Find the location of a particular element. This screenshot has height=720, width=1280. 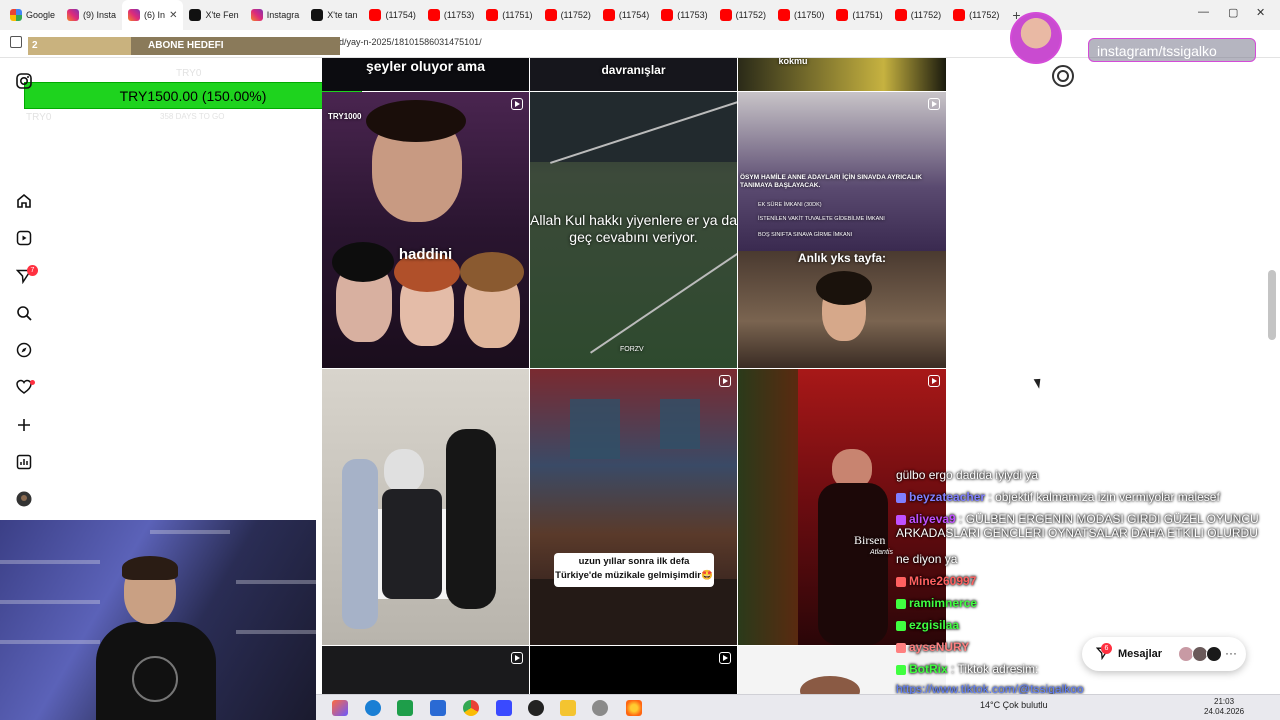

post-tile: kokmu is located at coordinates (842, 74).